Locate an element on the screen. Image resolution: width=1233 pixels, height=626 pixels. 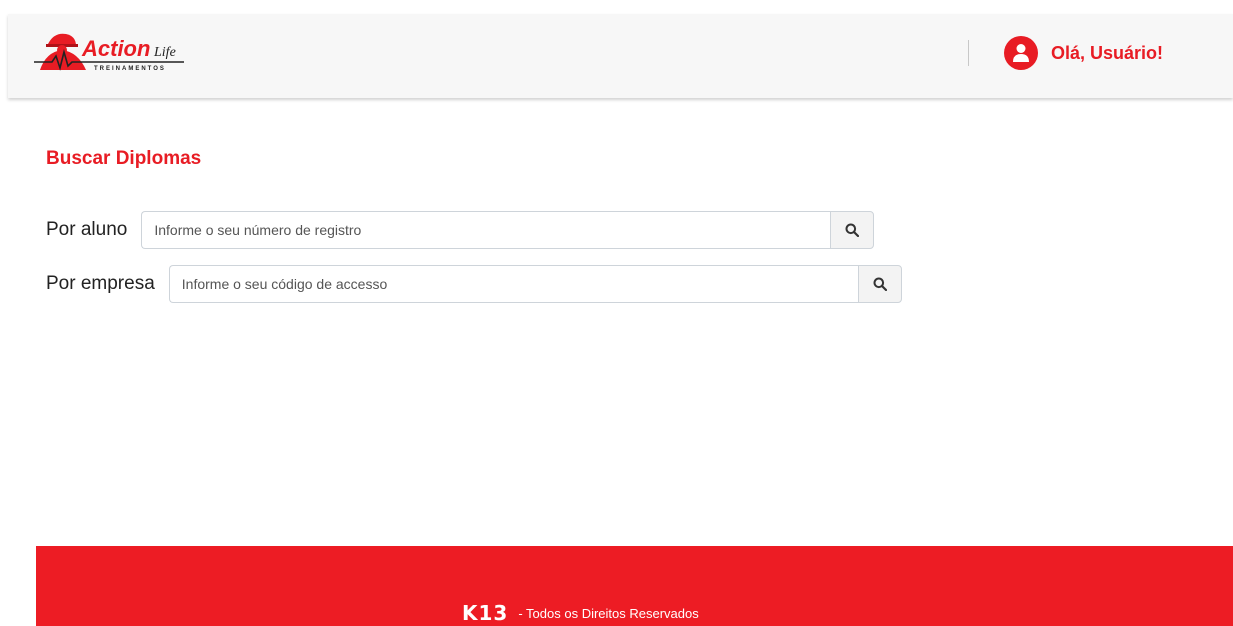
aluno-label: Por aluno is located at coordinates (87, 229).